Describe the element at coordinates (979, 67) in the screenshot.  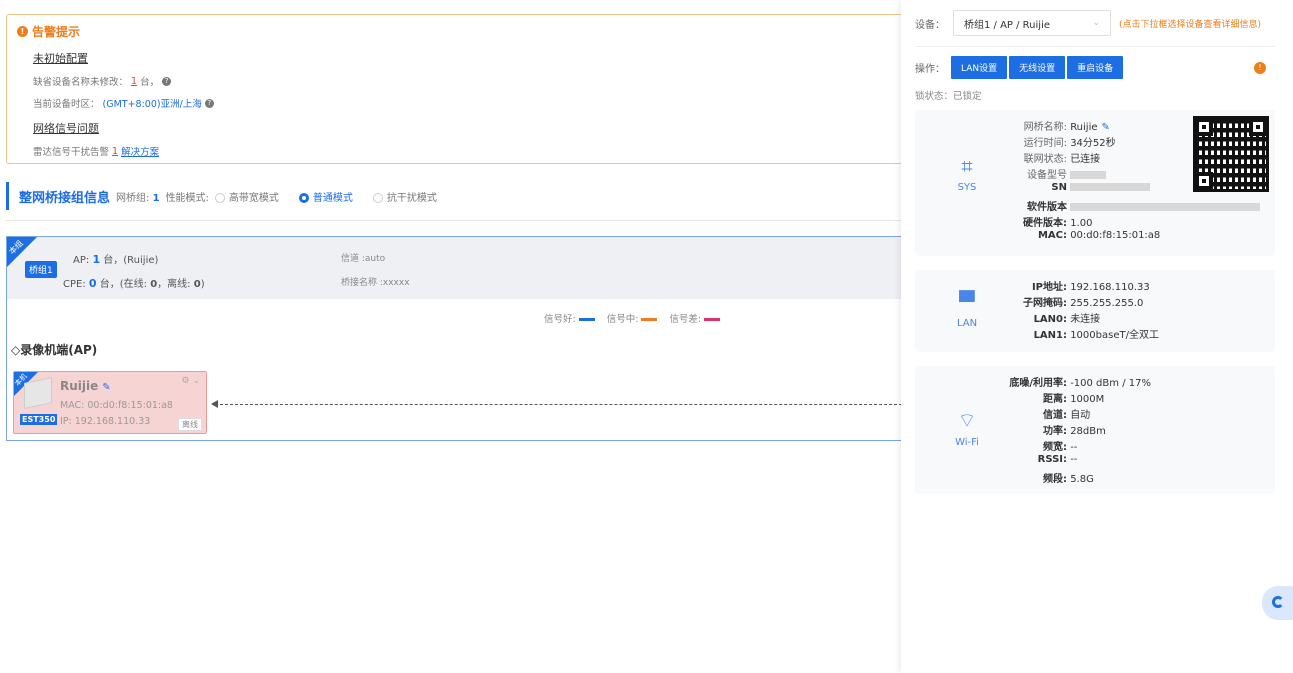
I see `lan-settings-button: LAN设置` at that location.